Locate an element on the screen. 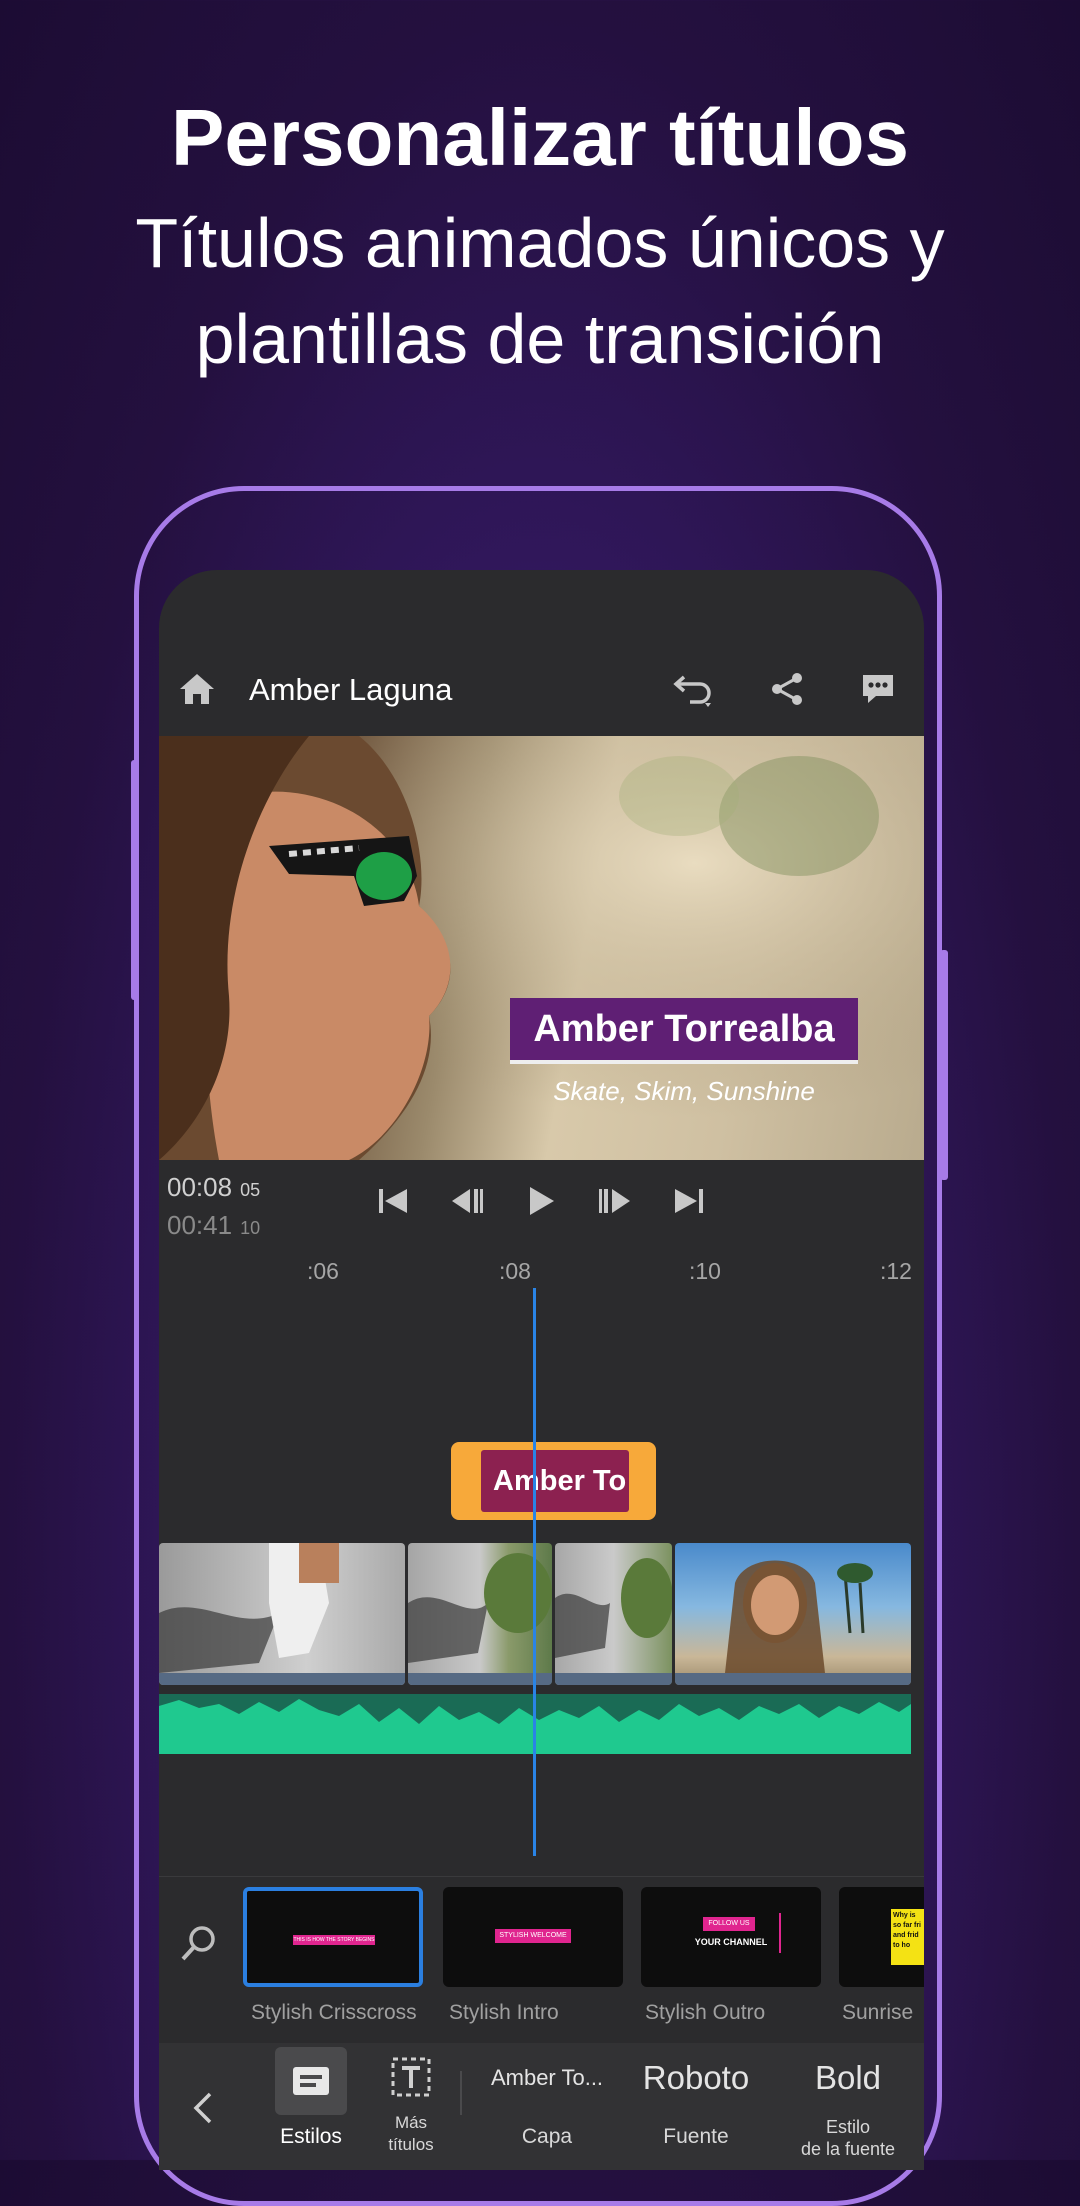 Image resolution: width=1080 pixels, height=2206 pixels. preview-title-text: Amber Torrealba is located at coordinates (684, 1031).